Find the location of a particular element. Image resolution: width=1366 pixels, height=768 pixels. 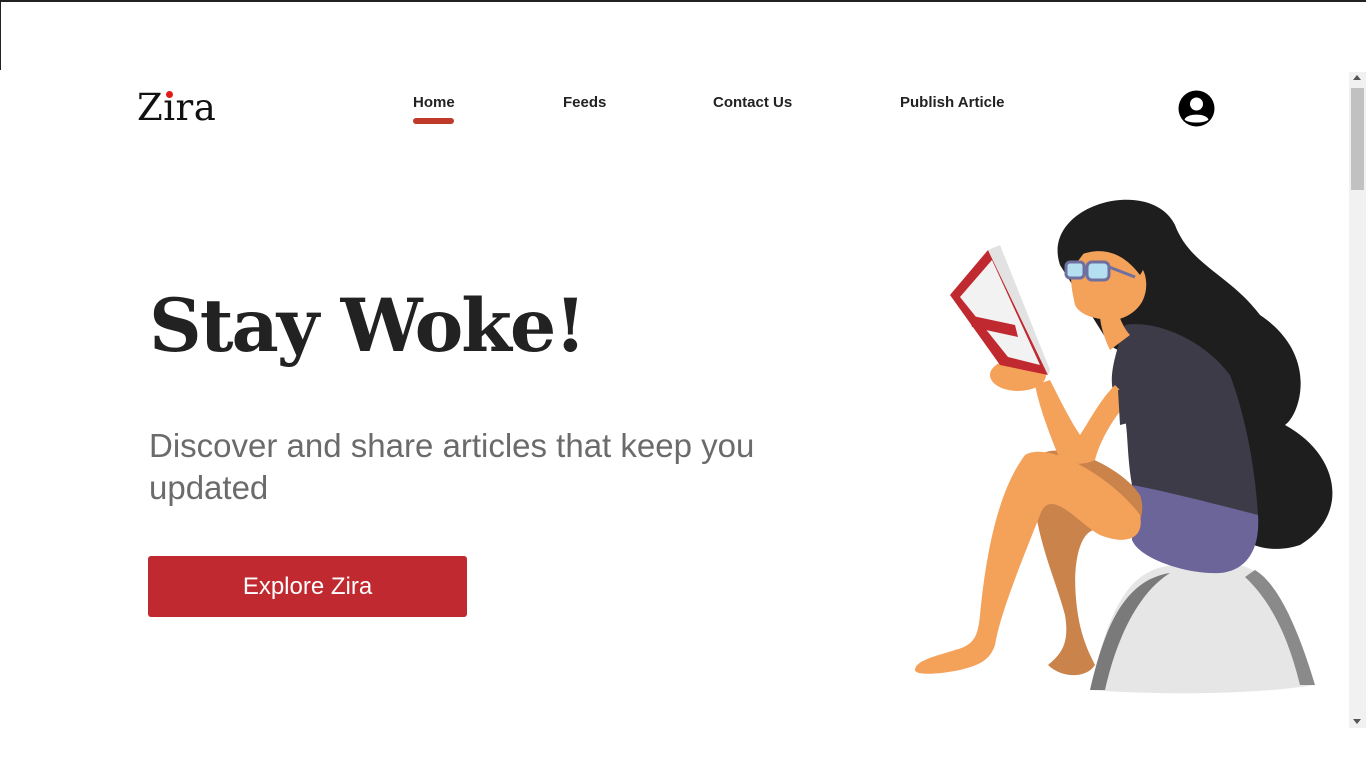

user-circle-icon is located at coordinates (1196, 108).